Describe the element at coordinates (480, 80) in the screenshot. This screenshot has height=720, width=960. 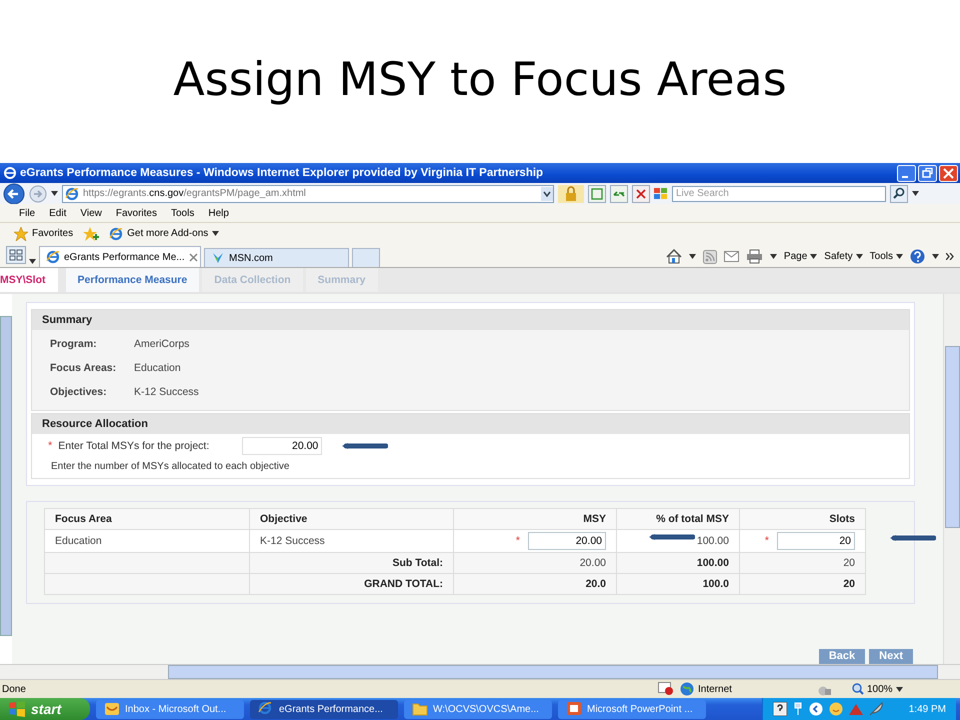
I see `slide-title: Assign MSY to Focus Areas` at that location.